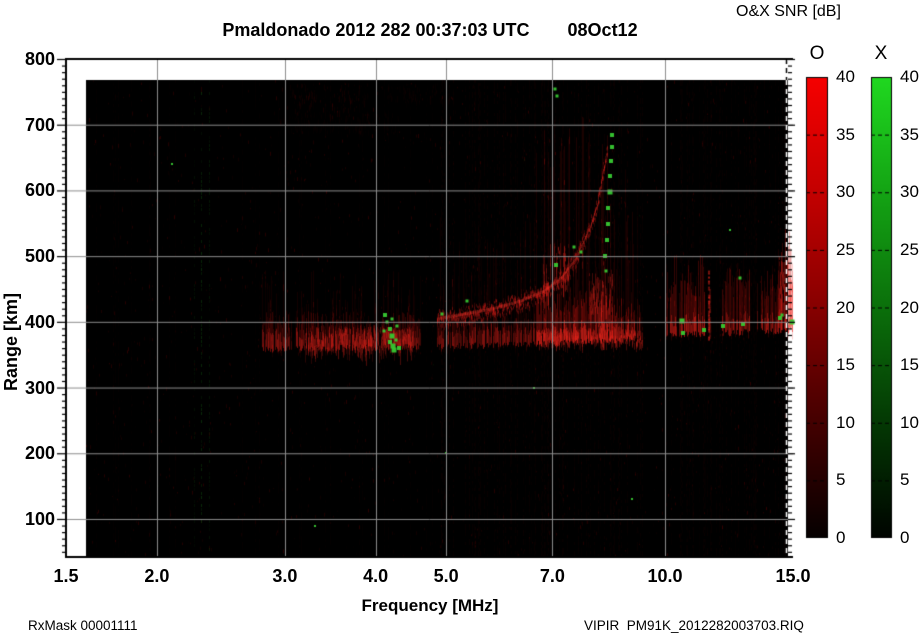  I want to click on x-colorbar-tick-label: 25, so click(909, 249).